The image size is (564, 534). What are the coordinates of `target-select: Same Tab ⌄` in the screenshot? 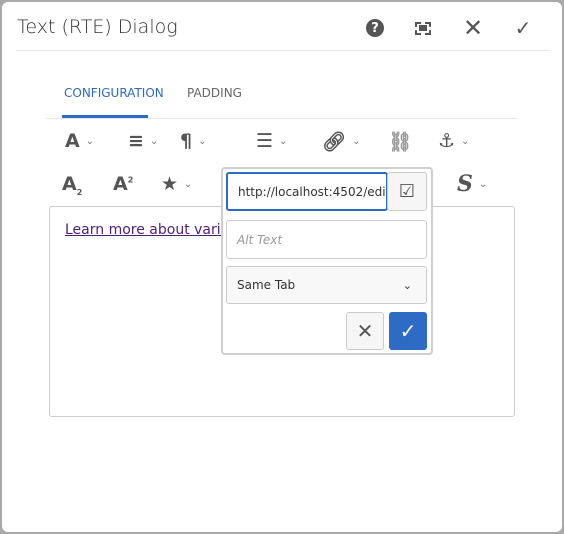 It's located at (326, 285).